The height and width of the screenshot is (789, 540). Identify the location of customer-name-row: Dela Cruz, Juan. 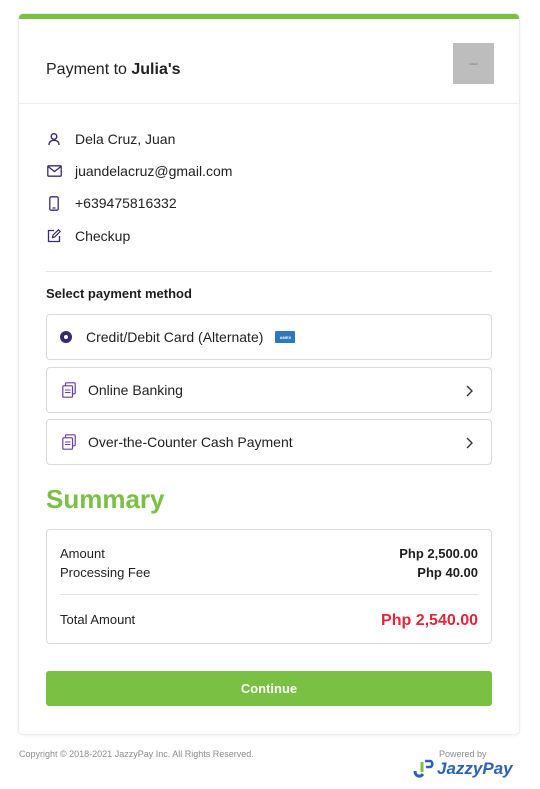
(110, 139).